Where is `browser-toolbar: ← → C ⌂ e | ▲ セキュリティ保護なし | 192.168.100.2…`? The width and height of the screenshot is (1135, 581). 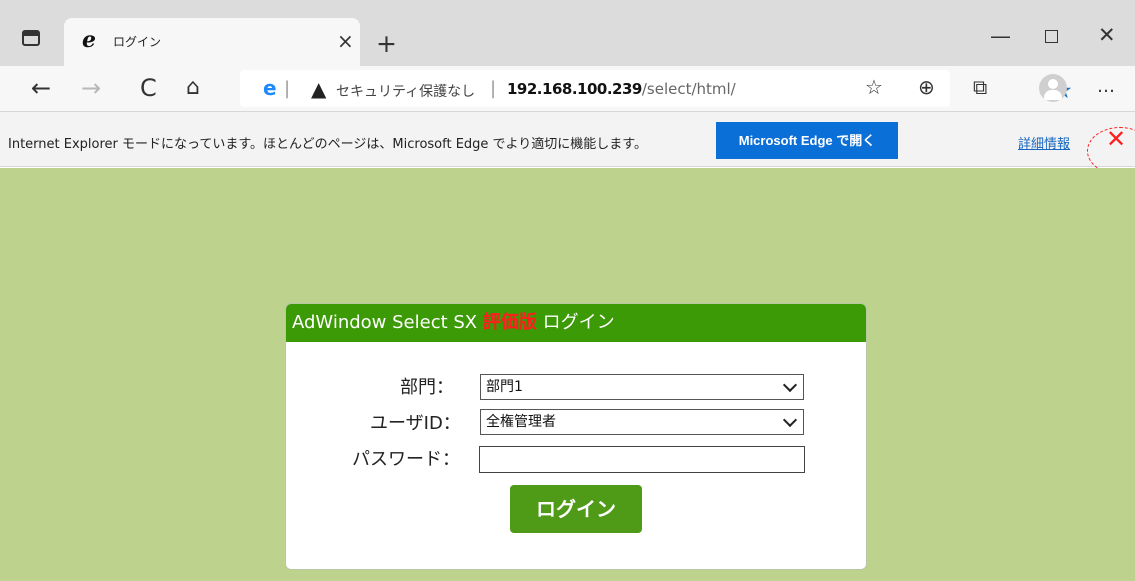 browser-toolbar: ← → C ⌂ e | ▲ セキュリティ保護なし | 192.168.100.2… is located at coordinates (567, 89).